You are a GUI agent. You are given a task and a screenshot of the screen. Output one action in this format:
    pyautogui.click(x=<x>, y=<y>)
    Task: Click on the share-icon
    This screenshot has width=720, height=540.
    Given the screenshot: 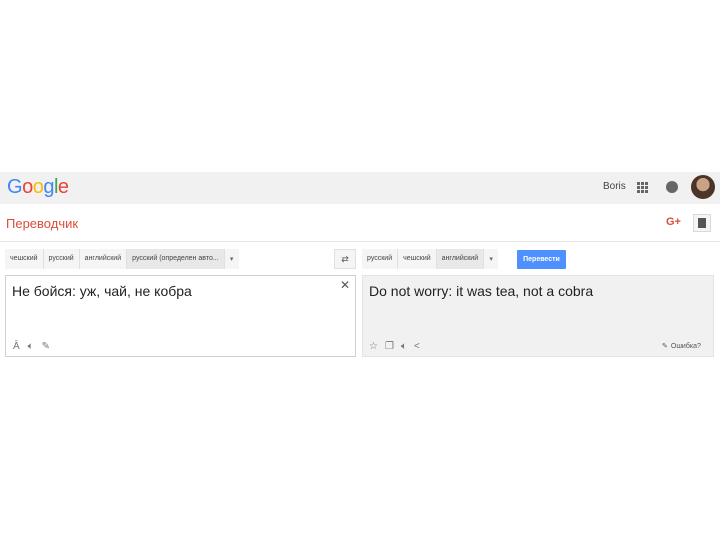 What is the action you would take?
    pyautogui.click(x=702, y=223)
    